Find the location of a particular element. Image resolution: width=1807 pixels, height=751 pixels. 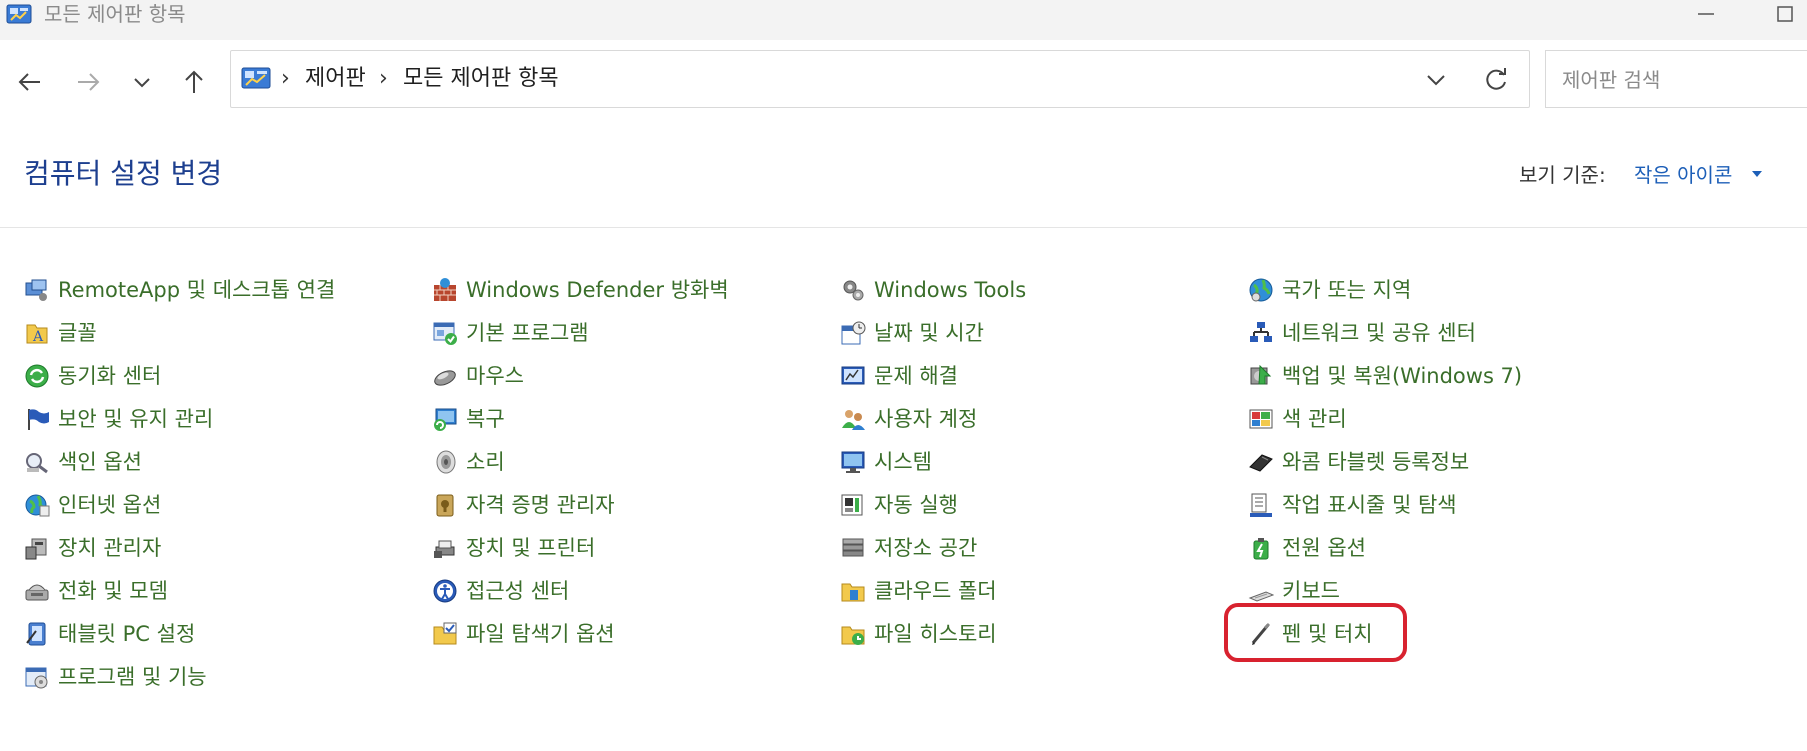

keyboard-icon is located at coordinates (1261, 596).